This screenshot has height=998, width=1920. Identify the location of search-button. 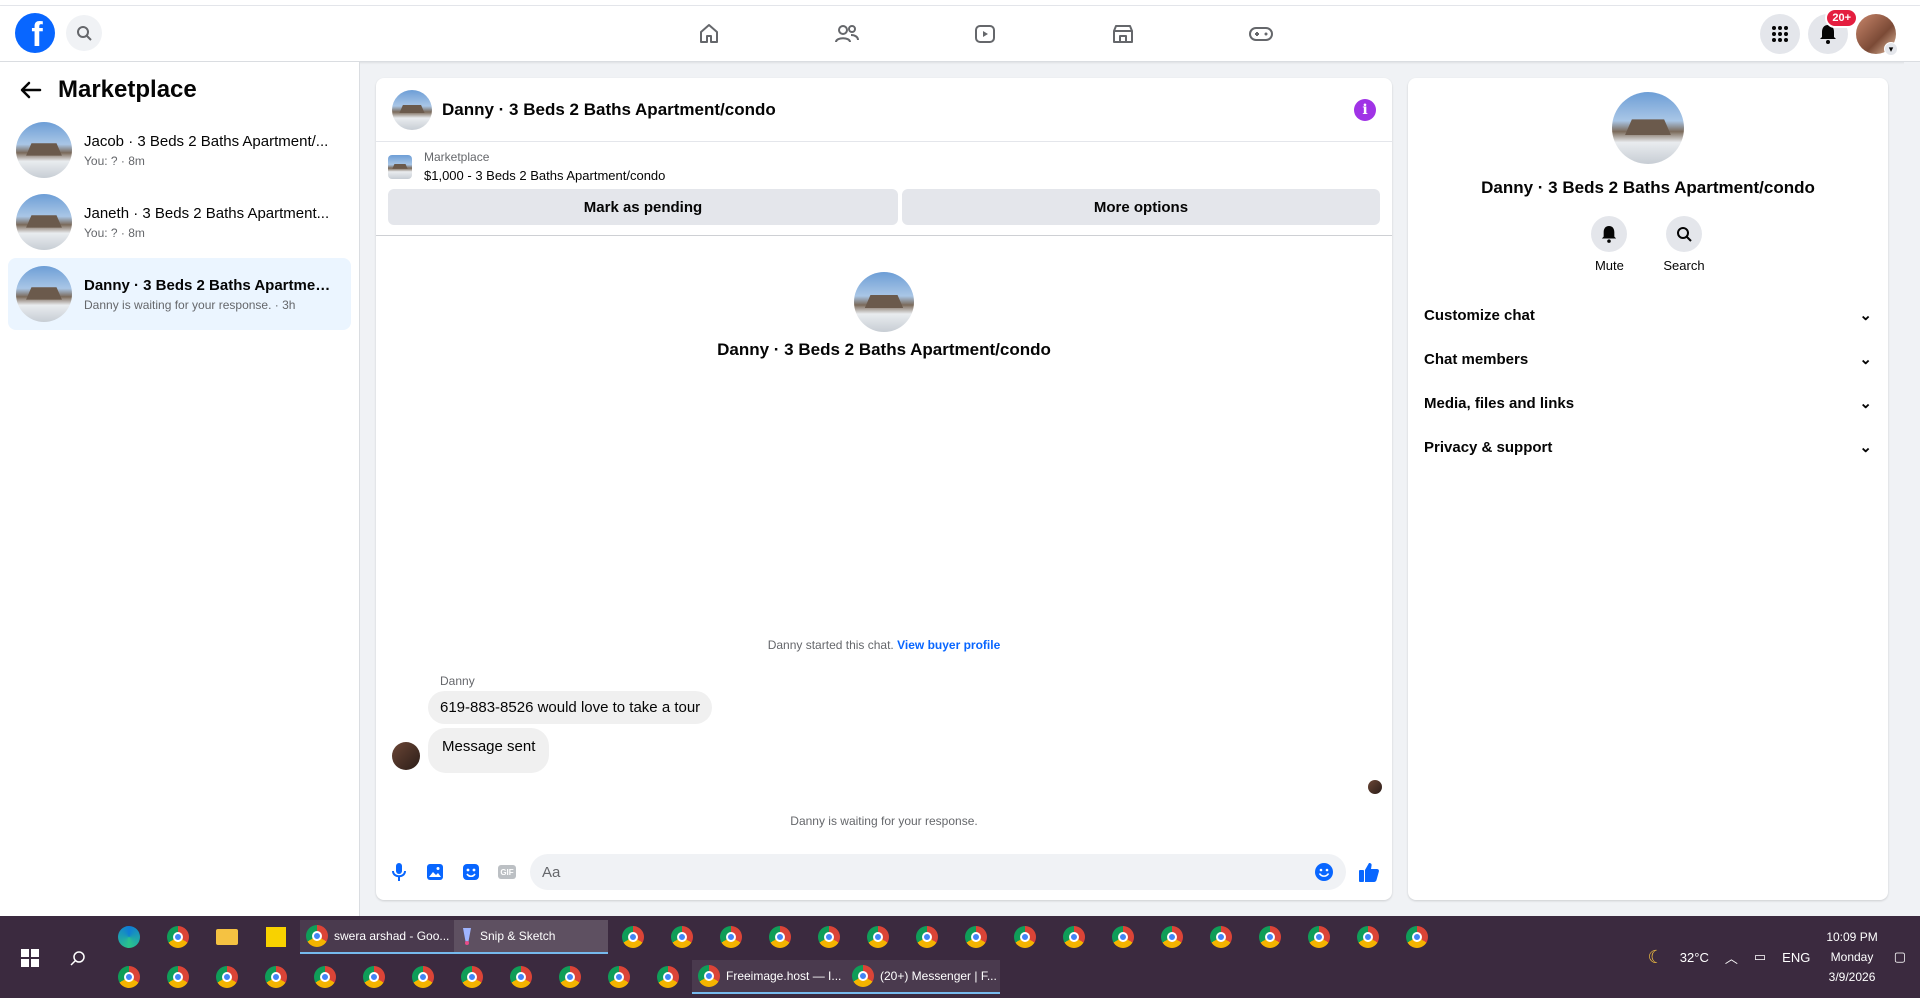
(84, 33).